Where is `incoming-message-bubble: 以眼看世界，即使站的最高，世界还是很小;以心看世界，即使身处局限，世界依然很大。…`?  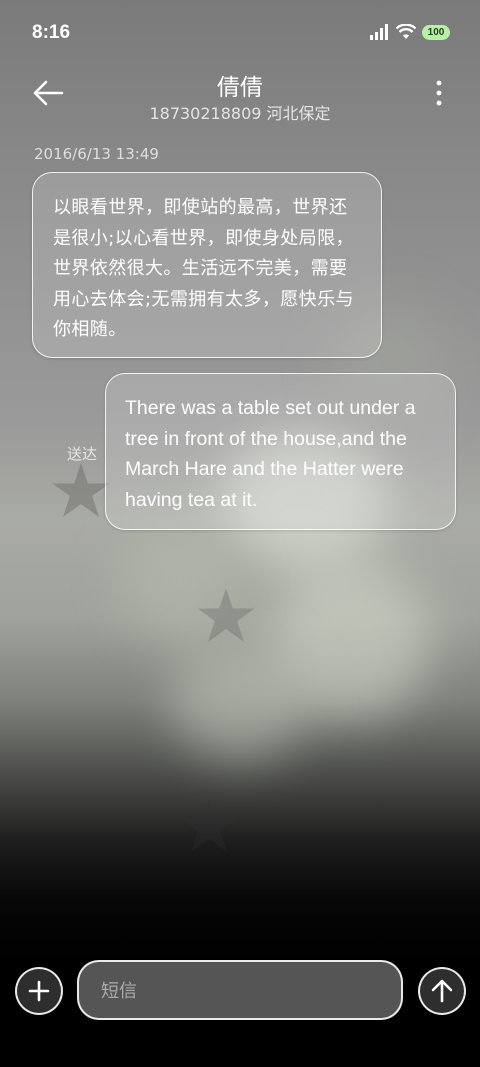
incoming-message-bubble: 以眼看世界，即使站的最高，世界还是很小;以心看世界，即使身处局限，世界依然很大。… is located at coordinates (207, 265).